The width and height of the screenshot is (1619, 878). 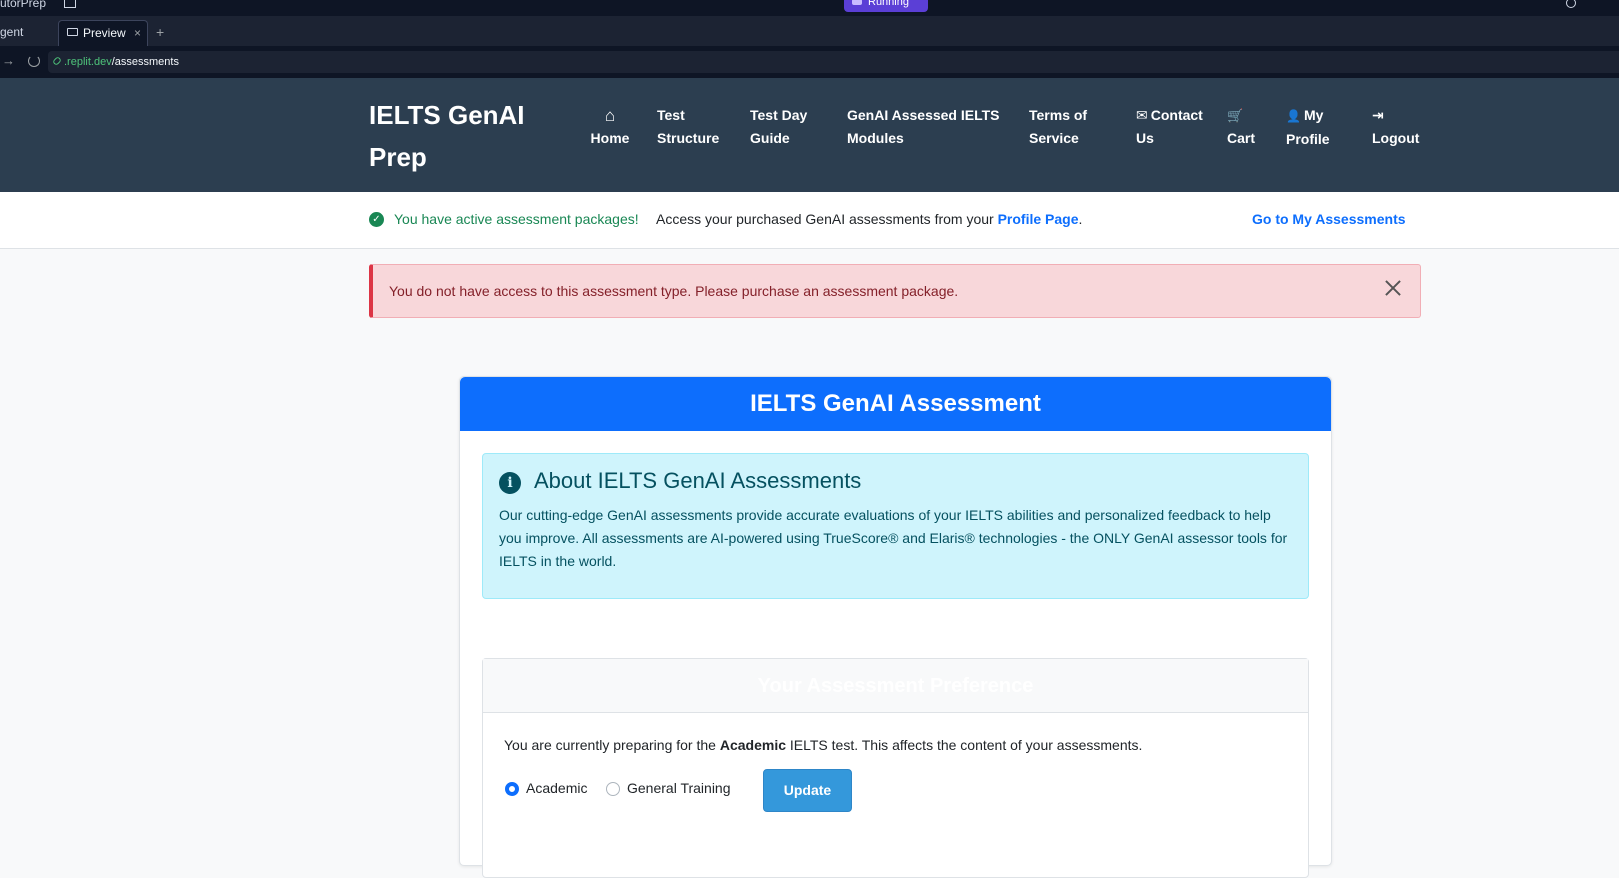 I want to click on general-training-label: General Training, so click(x=679, y=788).